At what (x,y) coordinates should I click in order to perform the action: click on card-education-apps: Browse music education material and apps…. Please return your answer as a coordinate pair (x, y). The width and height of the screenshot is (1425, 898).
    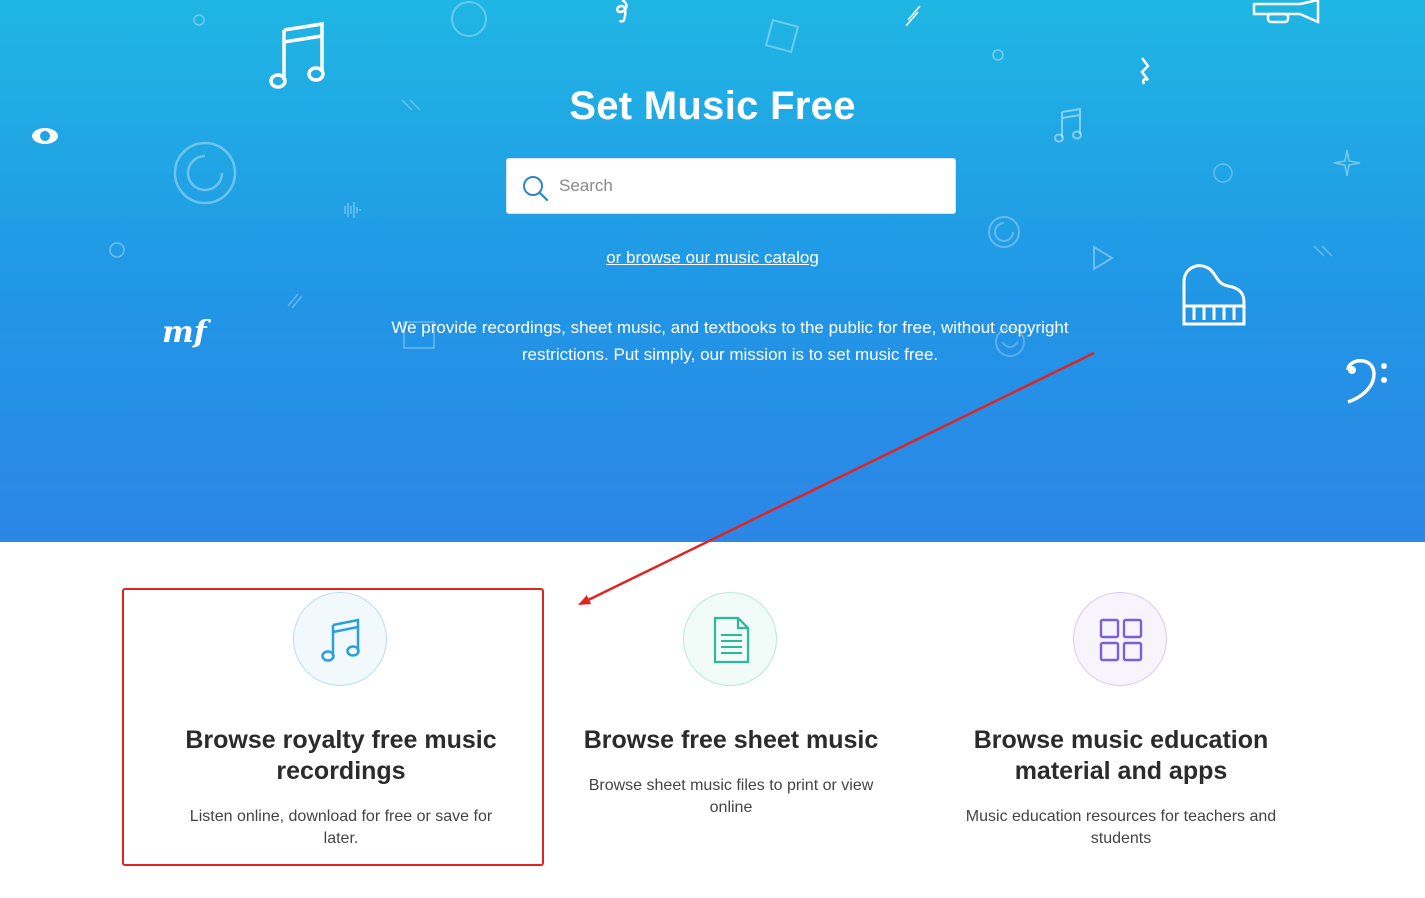
    Looking at the image, I should click on (1121, 707).